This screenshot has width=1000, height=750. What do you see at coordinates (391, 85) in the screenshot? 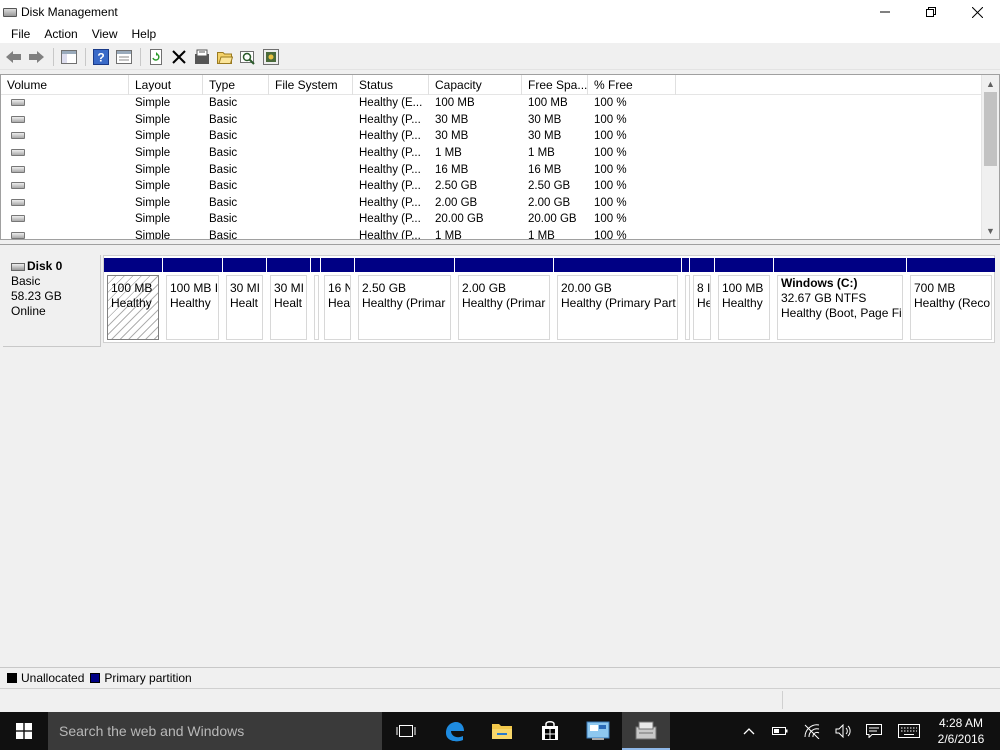
I see `column-header-status: Status` at bounding box center [391, 85].